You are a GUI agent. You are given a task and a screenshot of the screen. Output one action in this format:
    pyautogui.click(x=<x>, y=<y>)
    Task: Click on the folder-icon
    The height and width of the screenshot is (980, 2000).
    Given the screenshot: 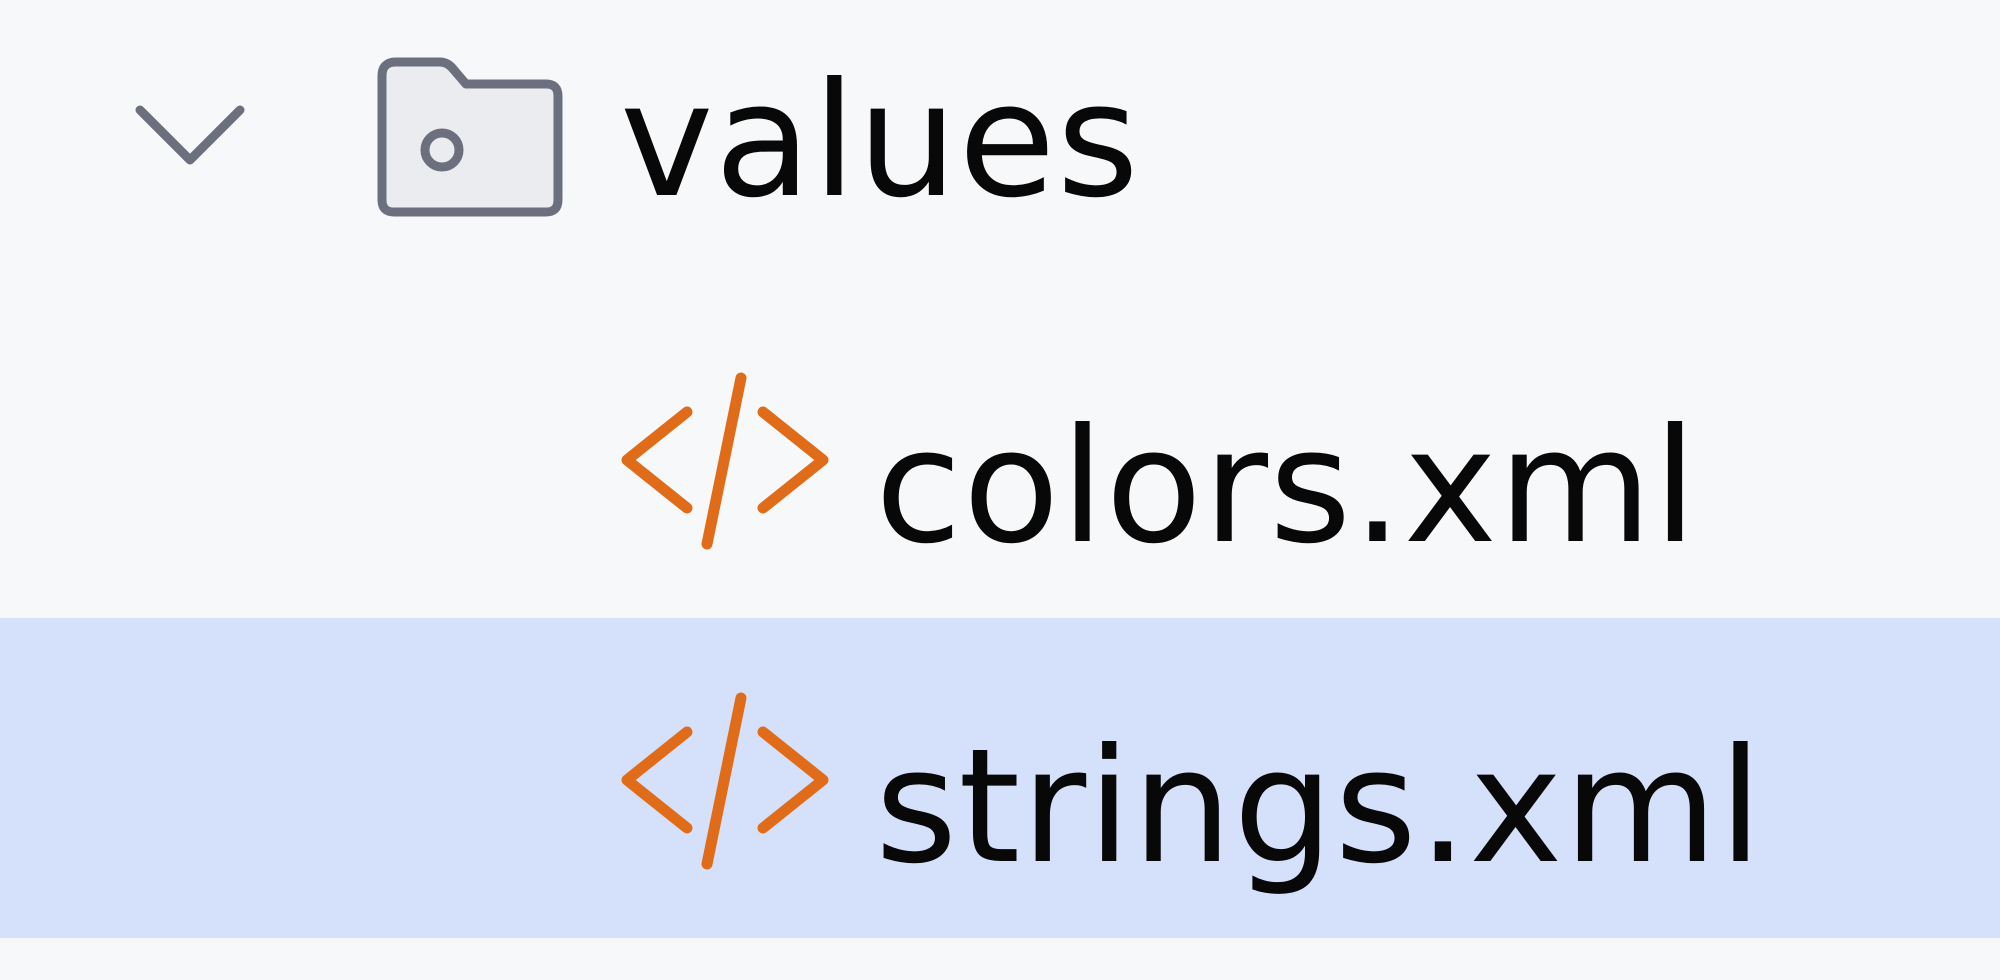 What is the action you would take?
    pyautogui.click(x=470, y=137)
    